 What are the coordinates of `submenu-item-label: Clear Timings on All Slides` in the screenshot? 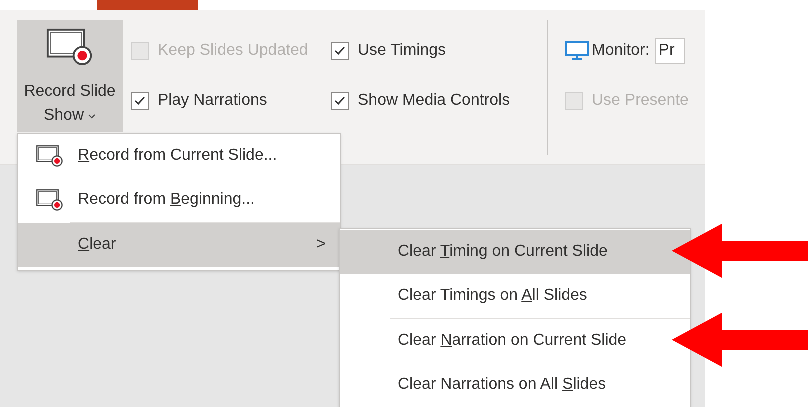 It's located at (493, 296).